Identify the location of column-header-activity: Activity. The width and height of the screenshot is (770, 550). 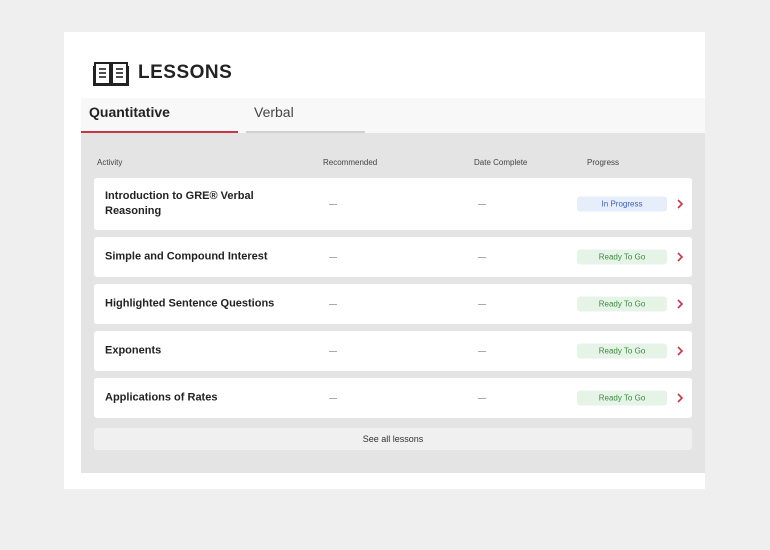
(110, 162).